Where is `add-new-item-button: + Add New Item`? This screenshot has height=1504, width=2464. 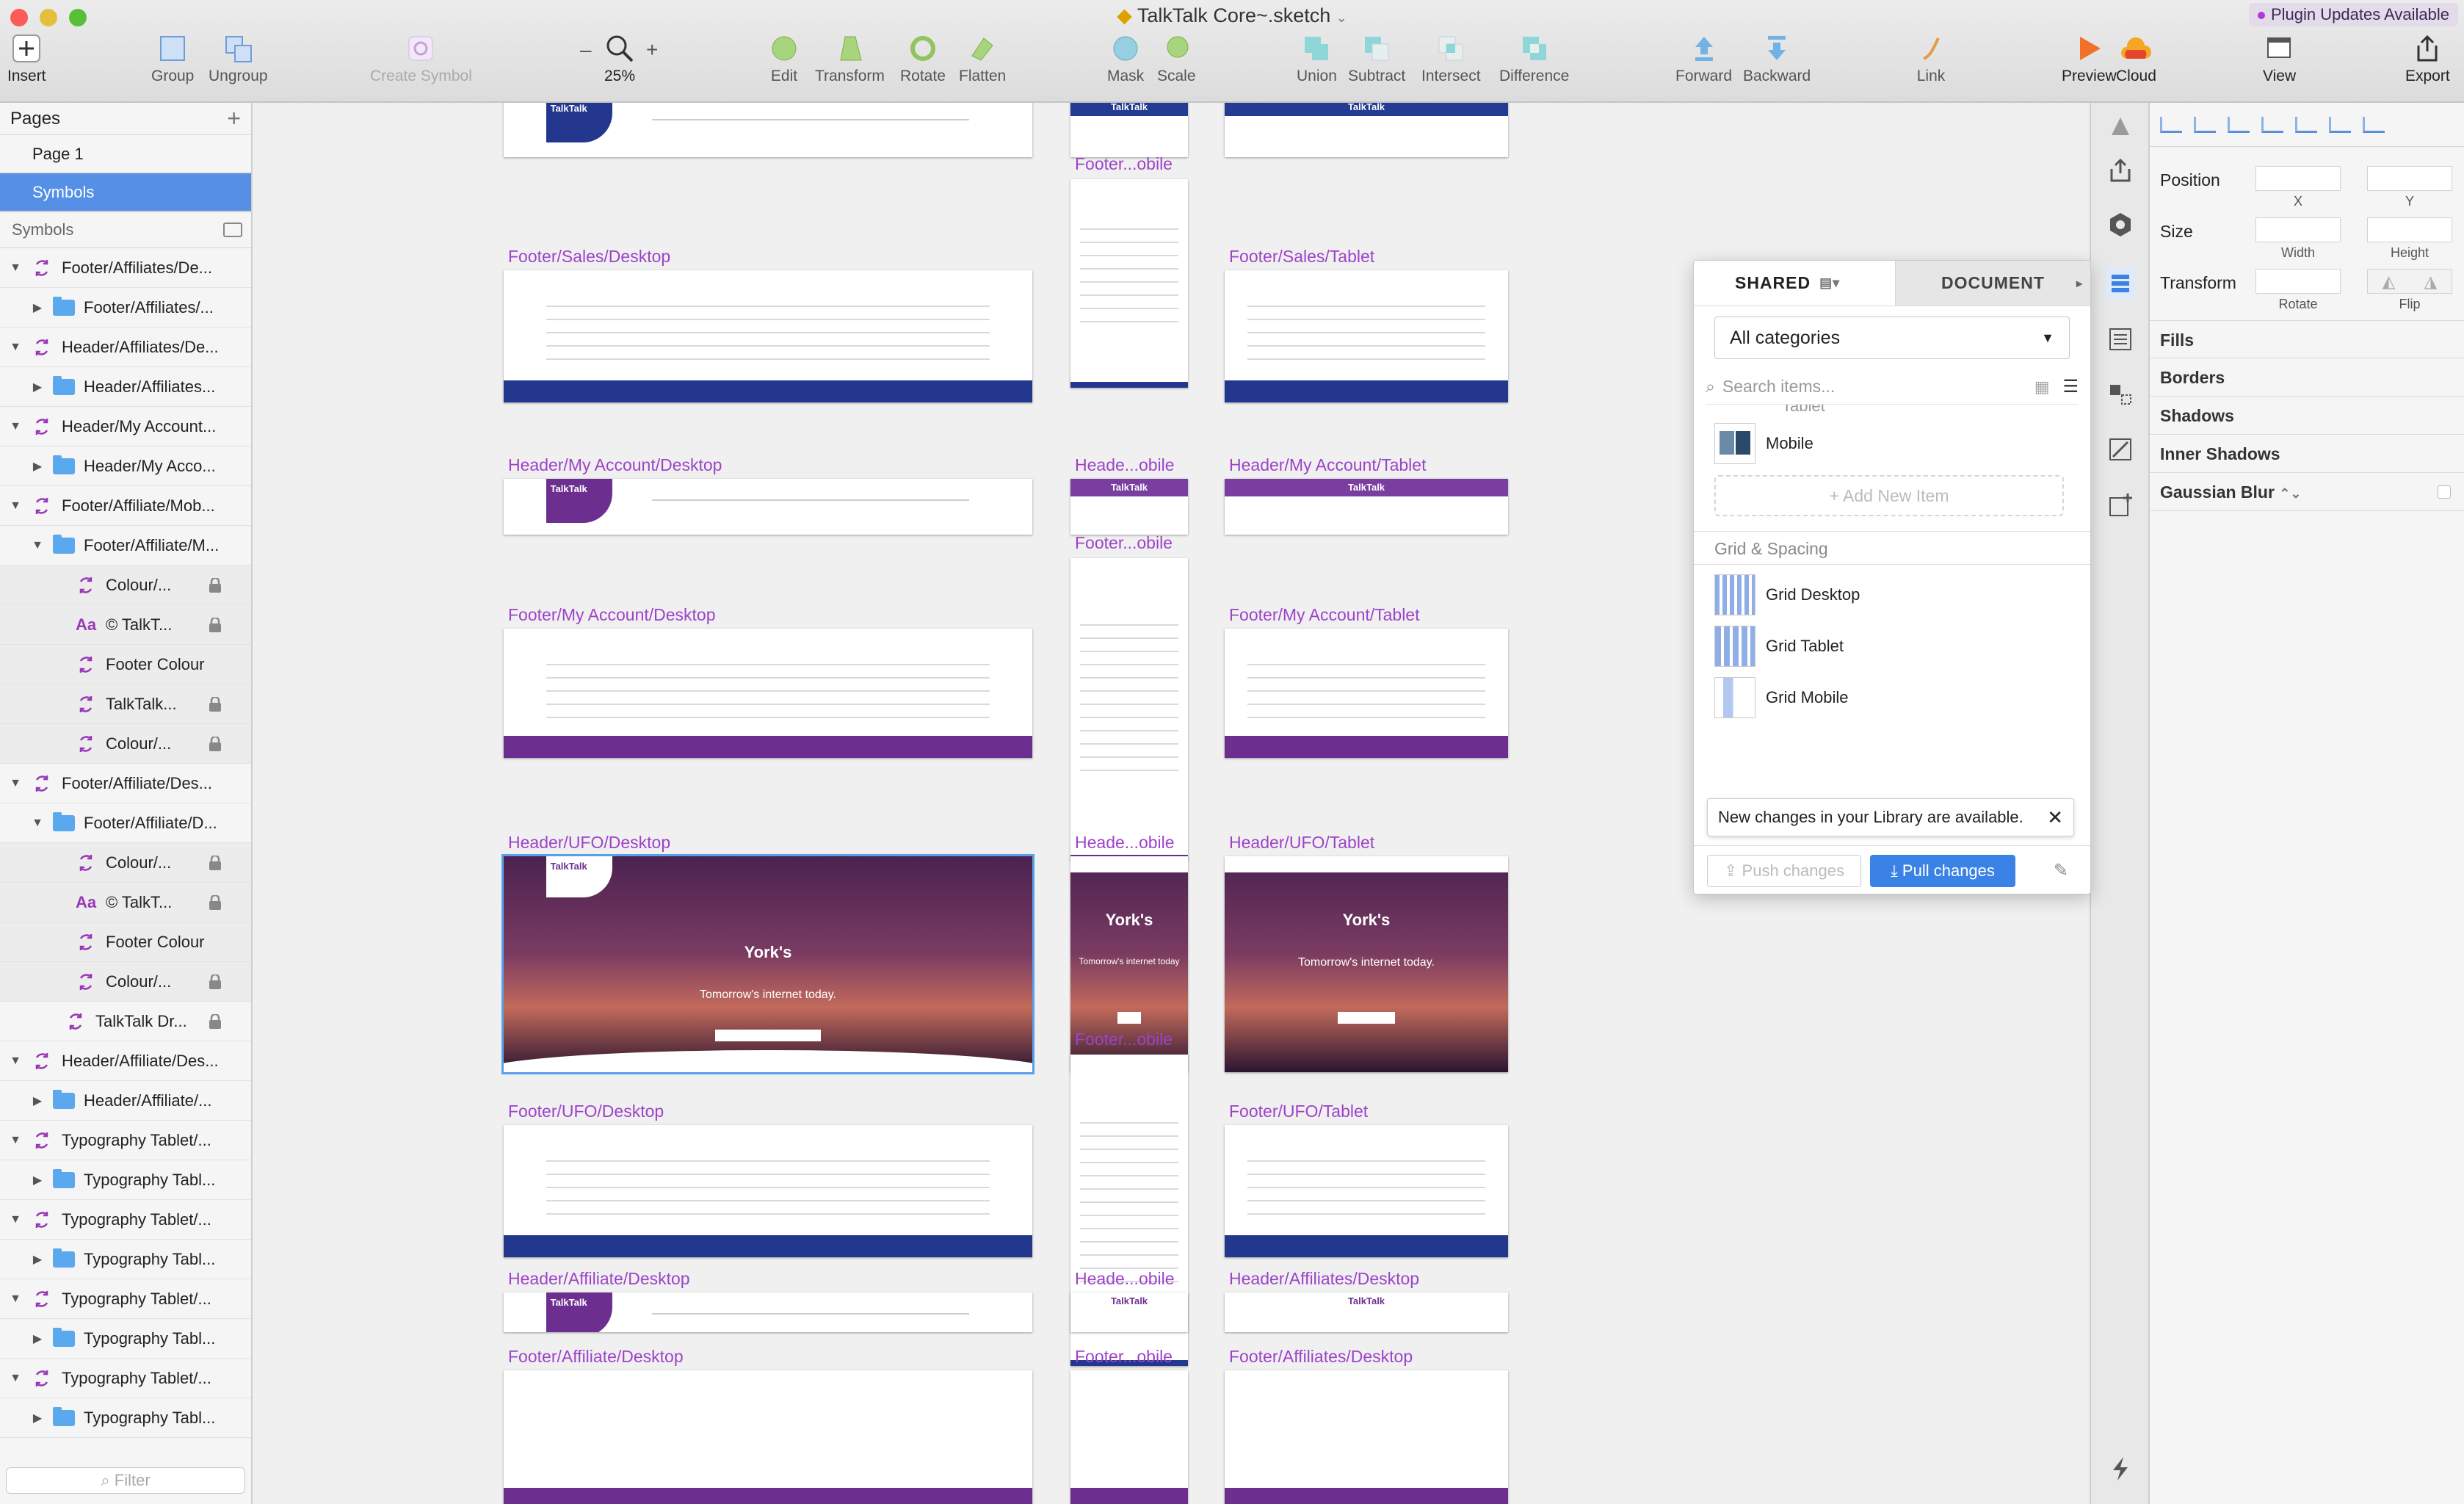 add-new-item-button: + Add New Item is located at coordinates (1889, 495).